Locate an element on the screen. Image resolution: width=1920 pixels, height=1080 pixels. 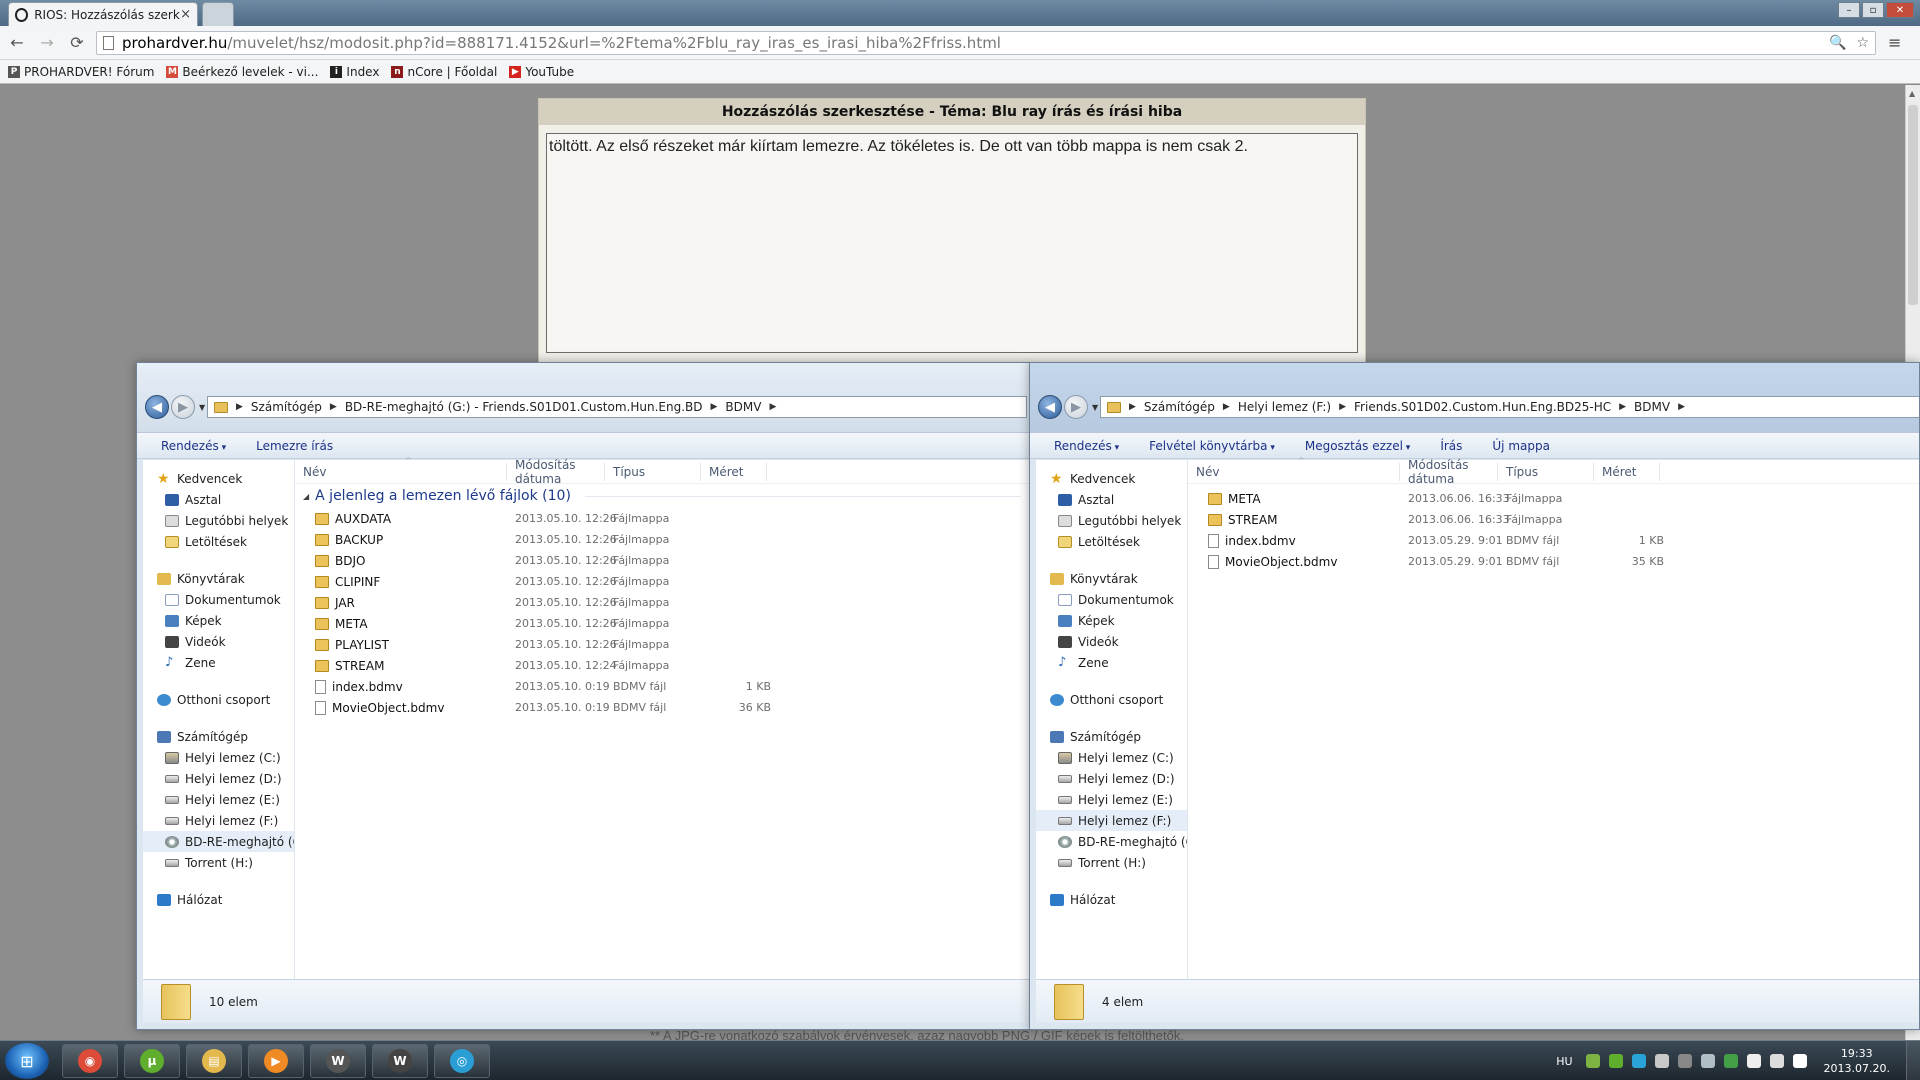
file-row: META 2013.06.06. 16:33 Fájlmappa is located at coordinates (1553, 498).